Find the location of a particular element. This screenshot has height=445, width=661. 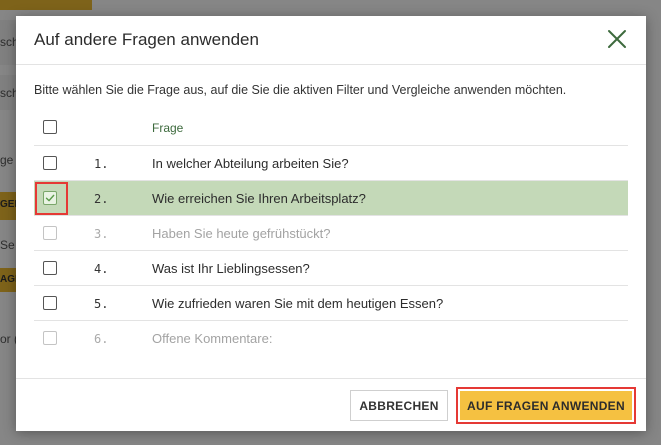

table-row: 1. In welcher Abteilung arbeiten Sie? is located at coordinates (331, 163).